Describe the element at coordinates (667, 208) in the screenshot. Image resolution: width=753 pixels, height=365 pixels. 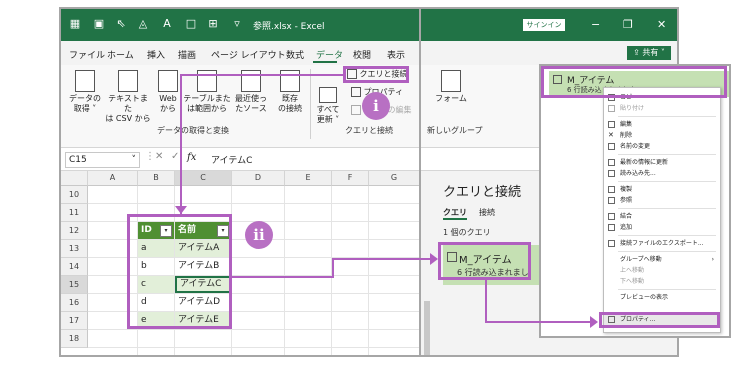
I see `menu-separator` at that location.